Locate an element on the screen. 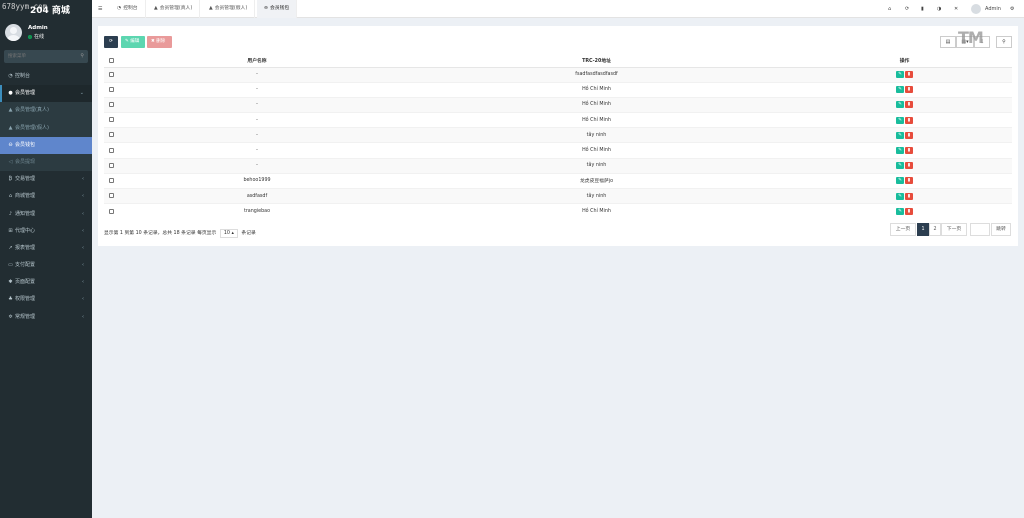  sidebar-search-input is located at coordinates (40, 56).